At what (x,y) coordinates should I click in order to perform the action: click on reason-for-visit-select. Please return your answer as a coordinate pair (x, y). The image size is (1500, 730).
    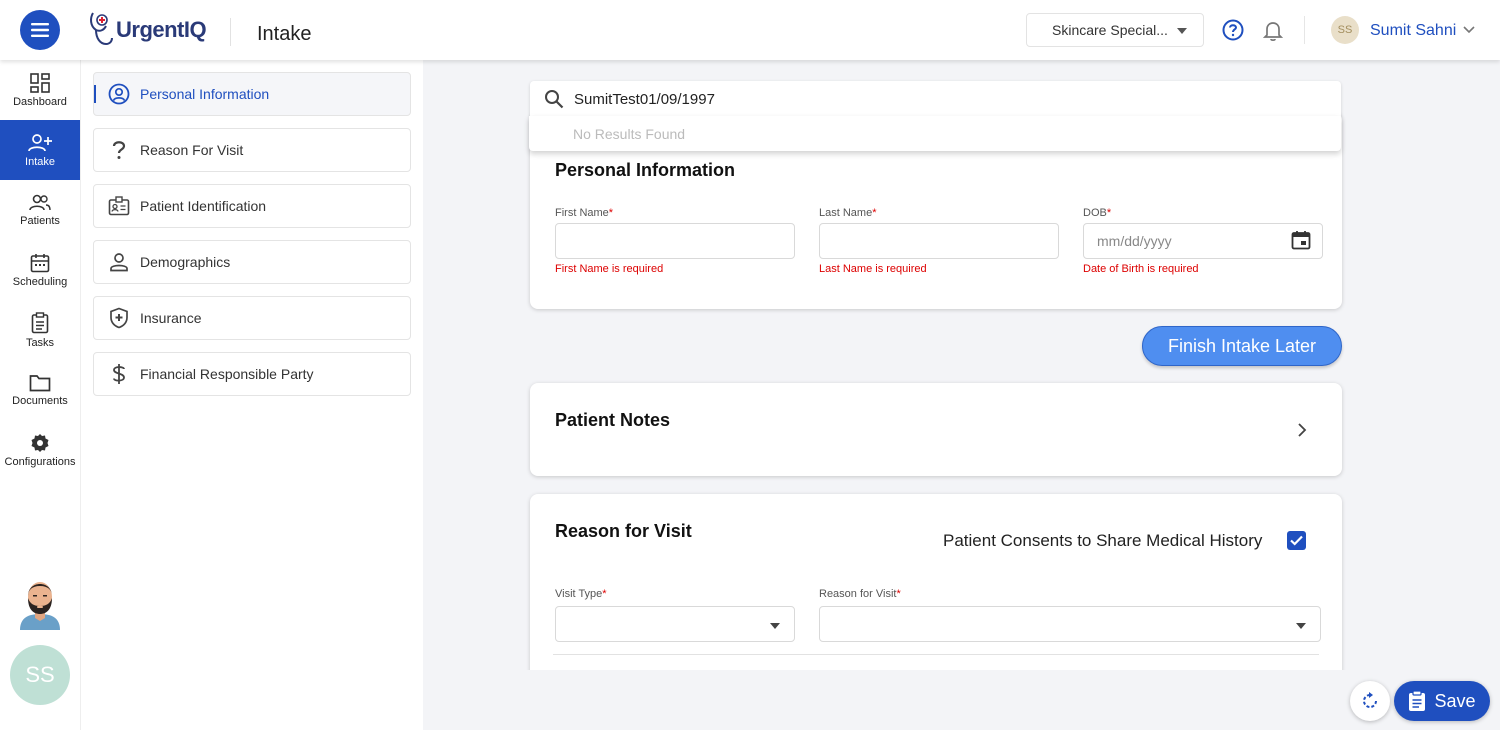
    Looking at the image, I should click on (1070, 624).